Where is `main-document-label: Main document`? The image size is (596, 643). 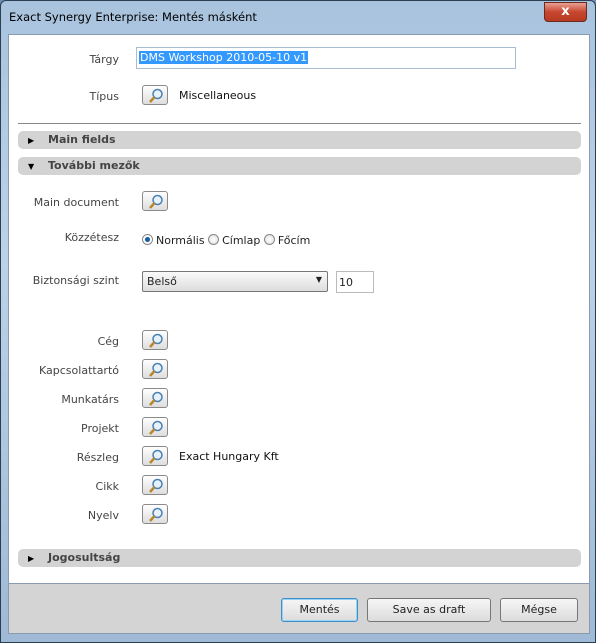 main-document-label: Main document is located at coordinates (76, 202).